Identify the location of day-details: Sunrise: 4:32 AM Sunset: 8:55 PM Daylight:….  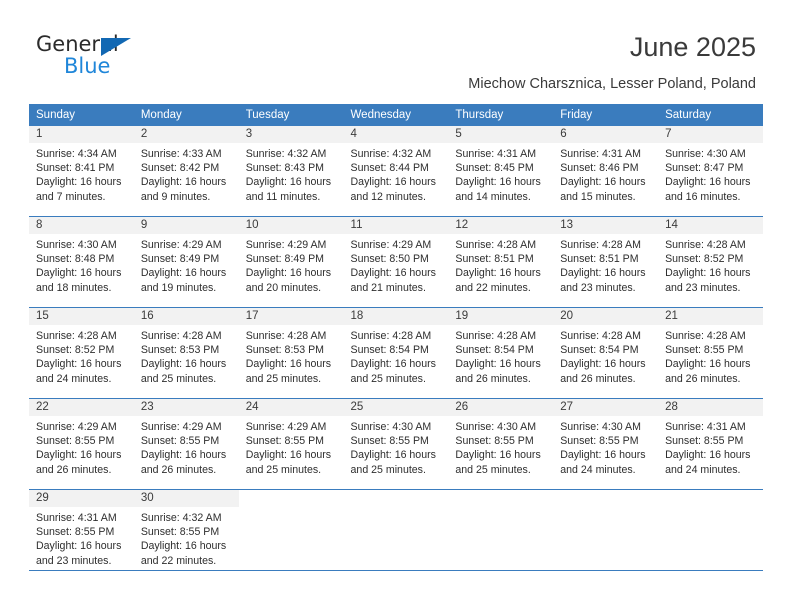
(186, 537).